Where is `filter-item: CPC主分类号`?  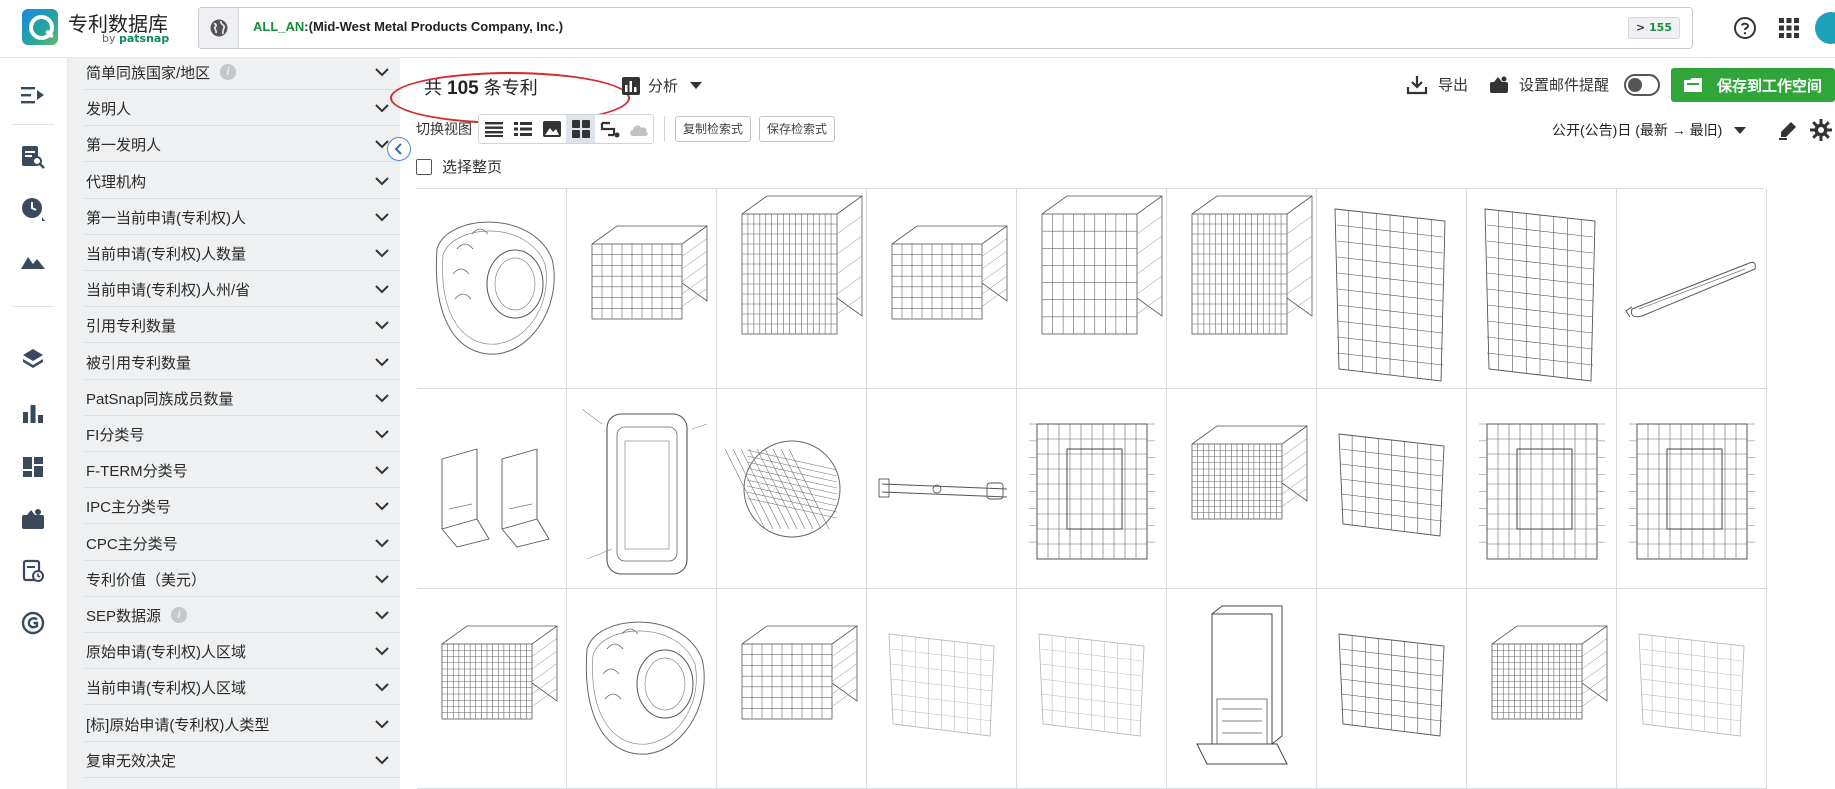
filter-item: CPC主分类号 is located at coordinates (242, 543).